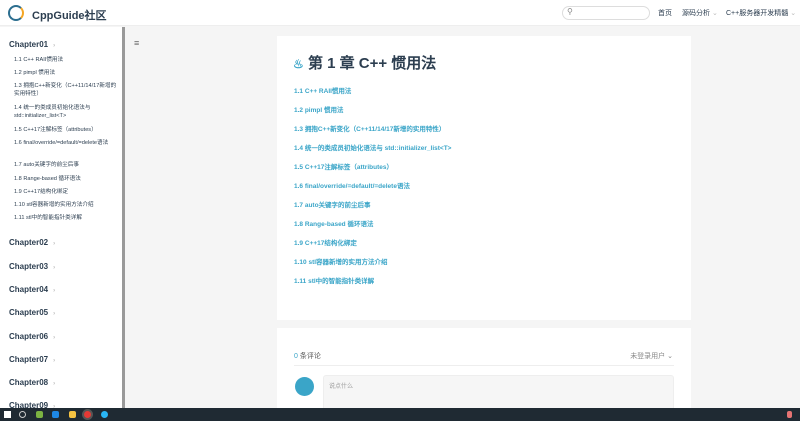 This screenshot has width=800, height=421. Describe the element at coordinates (332, 204) in the screenshot. I see `toc-link: 1.7 auto关键字的前尘后事` at that location.